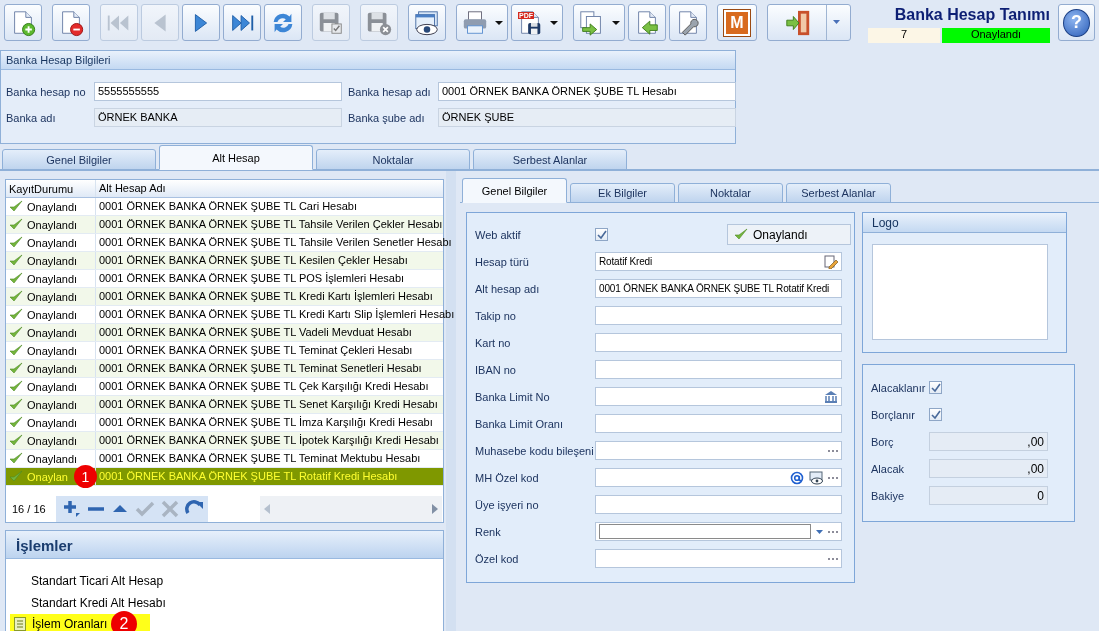 The image size is (1099, 631). I want to click on table-cell-text: 0001 ÖRNEK BANKA ÖRNEK ŞUBE TL POS İşlemleri Hesabı, so click(252, 278).